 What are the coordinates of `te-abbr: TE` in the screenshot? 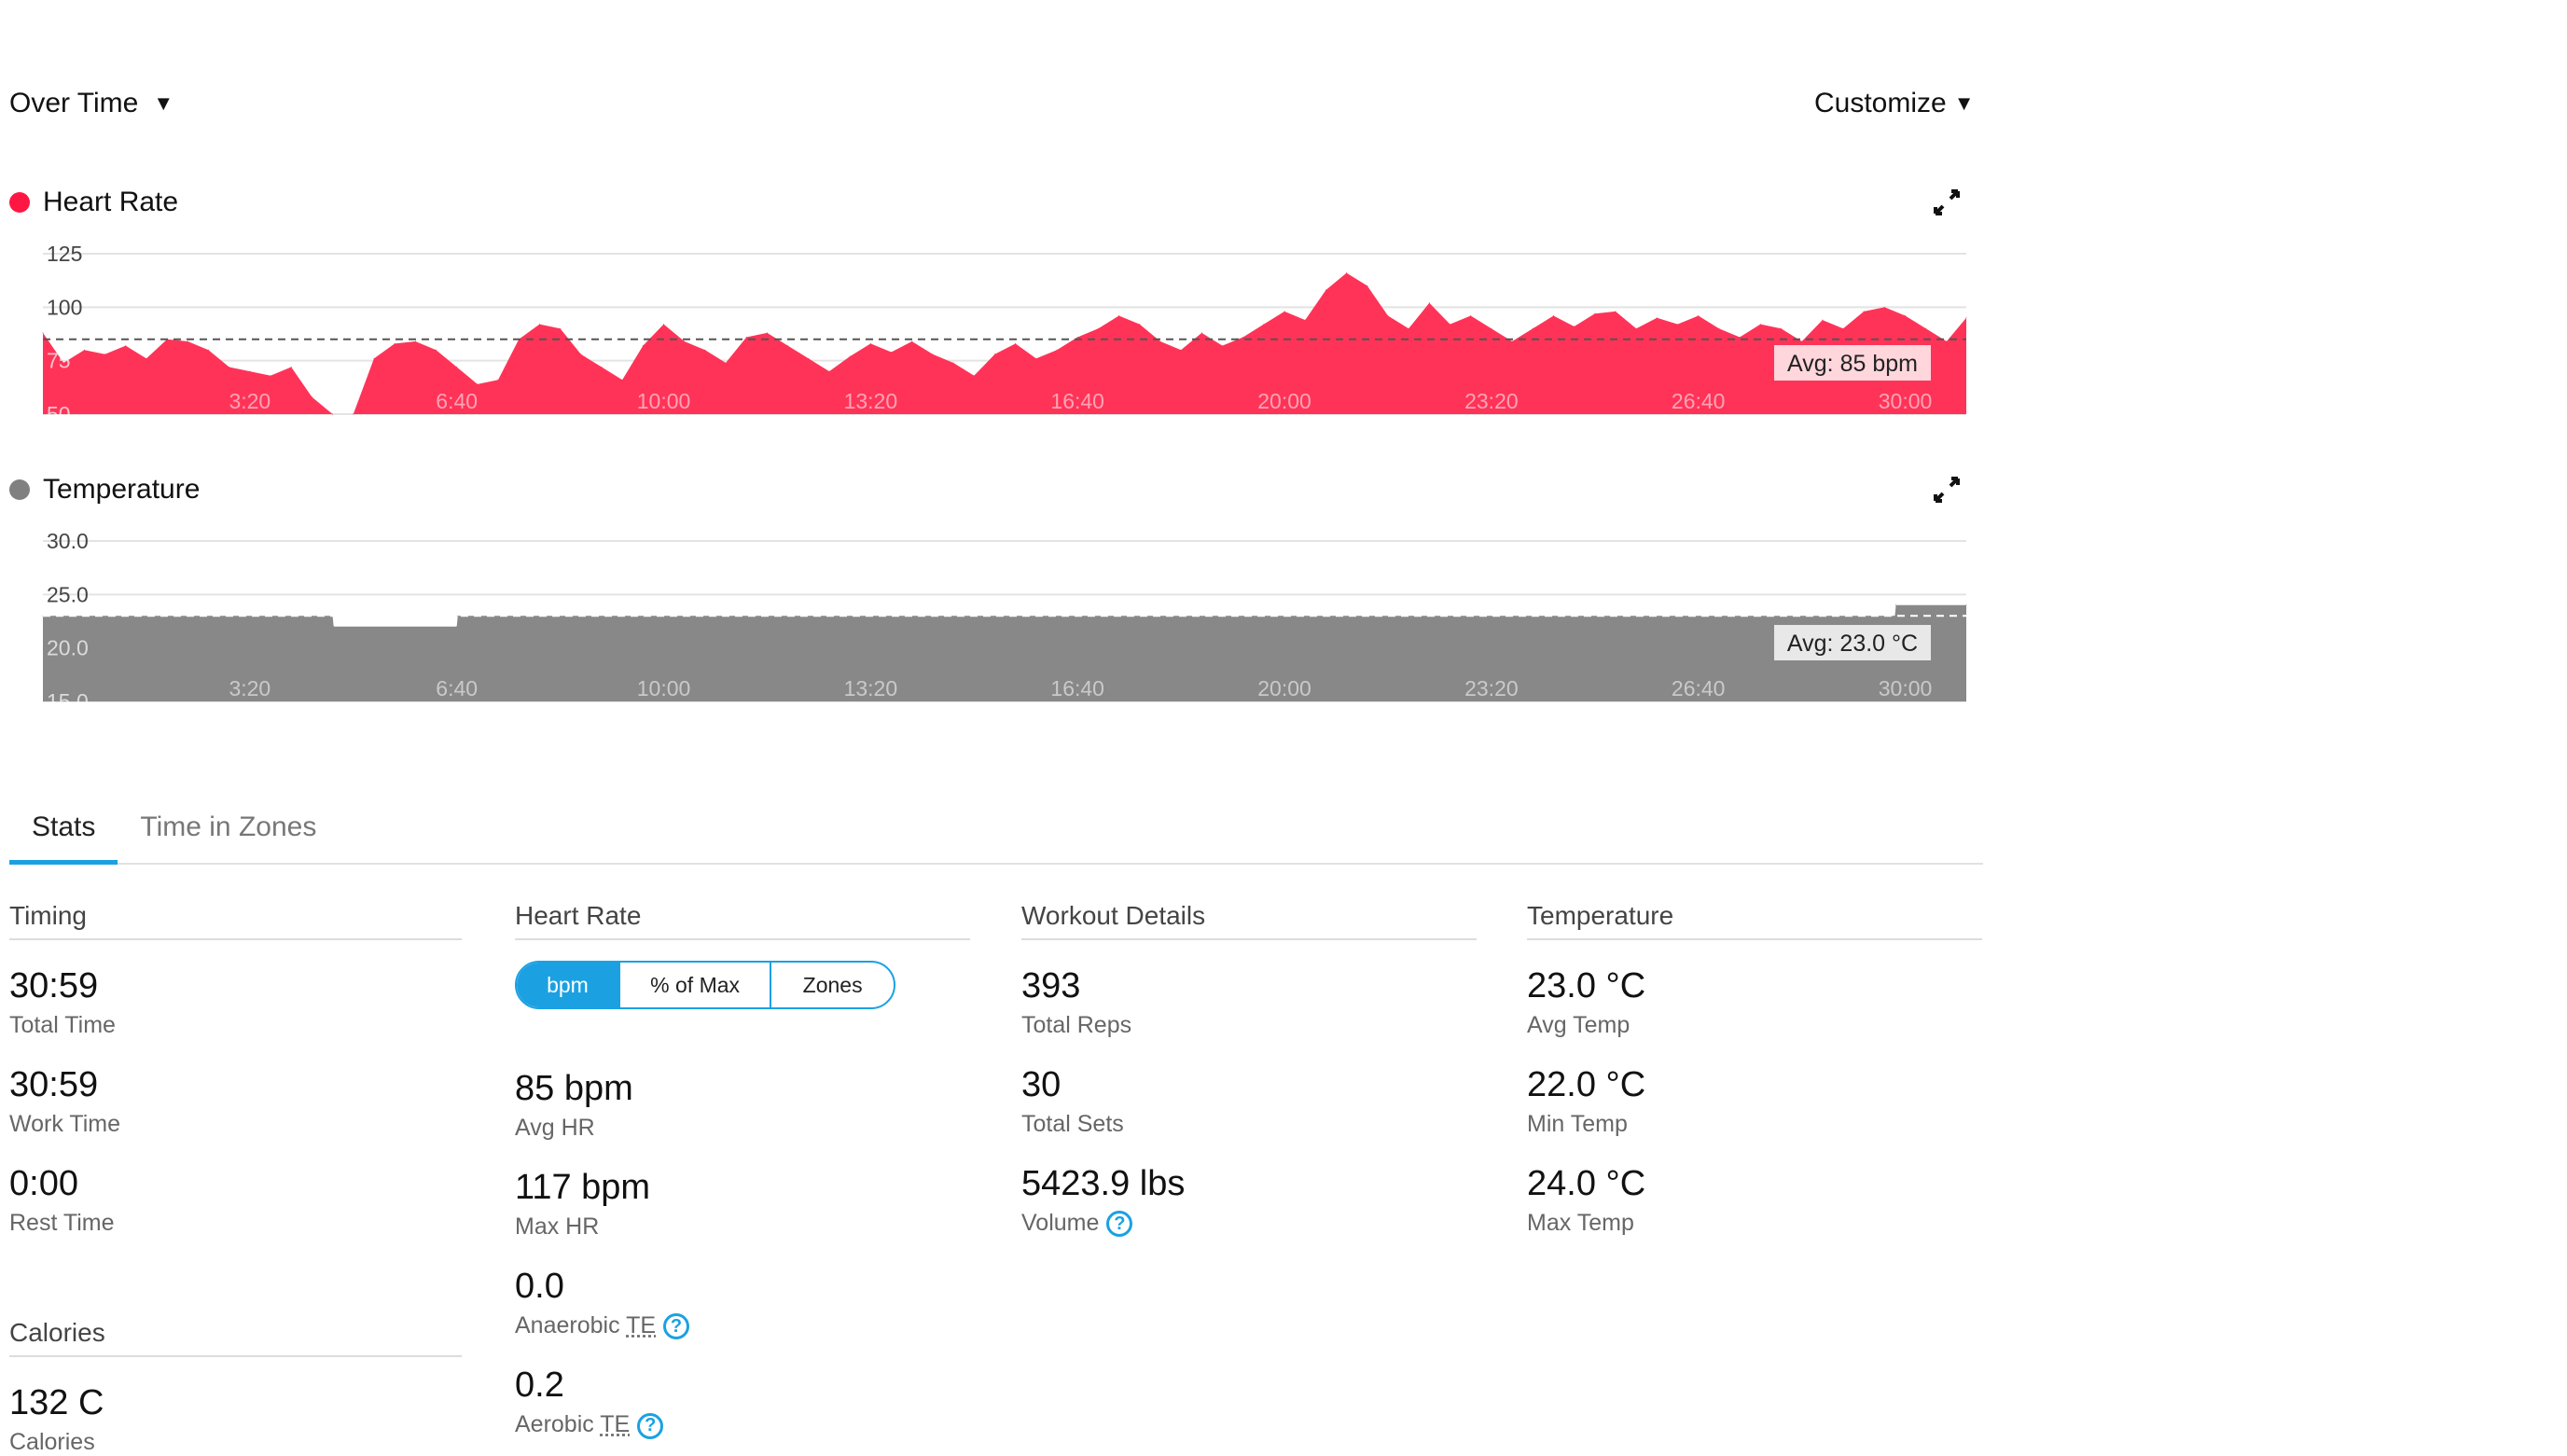 It's located at (615, 1424).